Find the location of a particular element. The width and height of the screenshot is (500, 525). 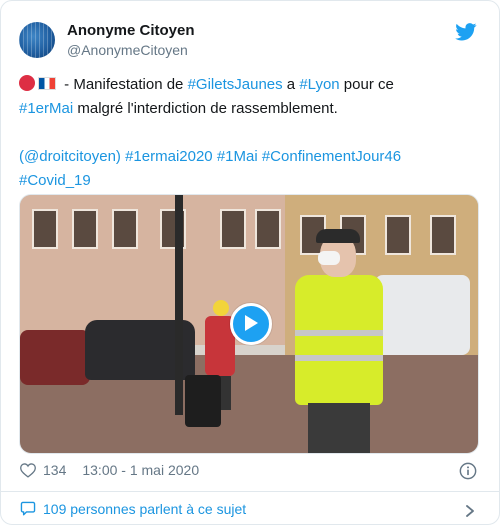

chat-bubble-icon is located at coordinates (28, 508).